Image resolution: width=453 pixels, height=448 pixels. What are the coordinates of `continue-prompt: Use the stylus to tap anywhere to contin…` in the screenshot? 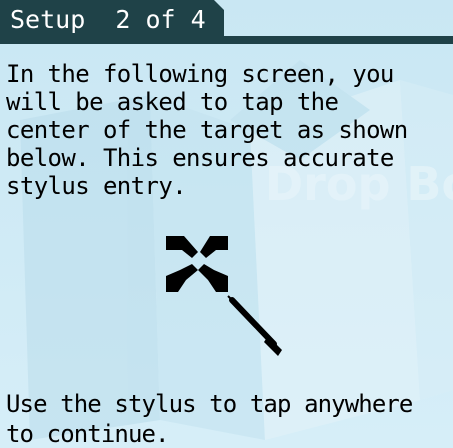 It's located at (209, 419).